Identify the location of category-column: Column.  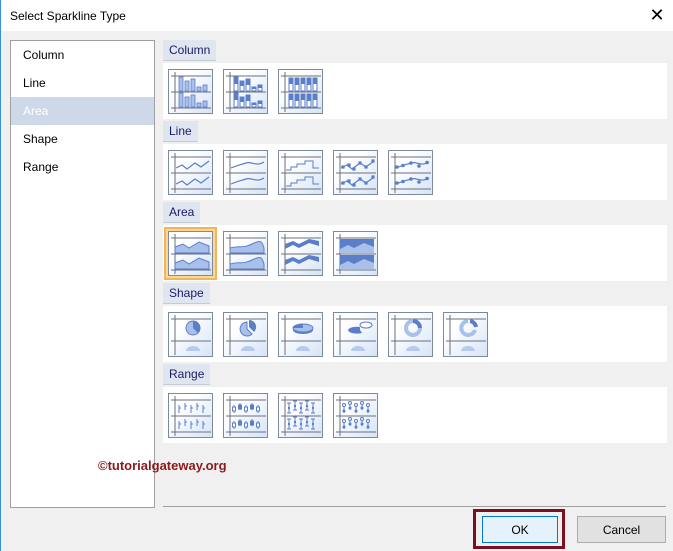
(82, 55).